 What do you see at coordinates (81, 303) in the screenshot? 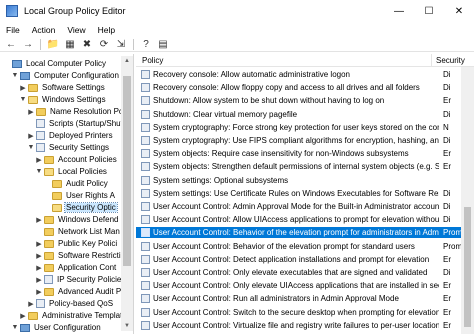
I see `tree-item-label: Policy-based QoS` at bounding box center [81, 303].